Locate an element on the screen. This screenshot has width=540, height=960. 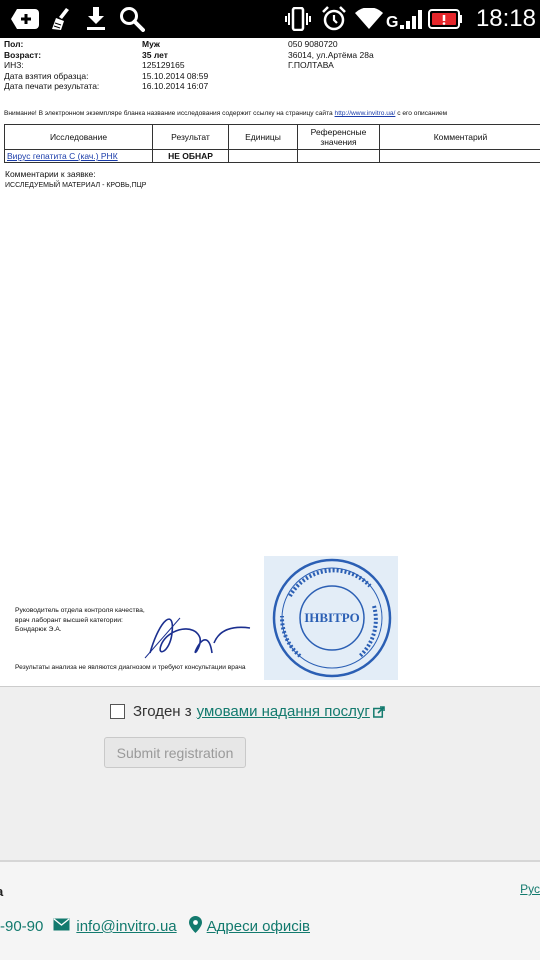
signer-line: Руководитель отдела контроля качества, is located at coordinates (80, 610).